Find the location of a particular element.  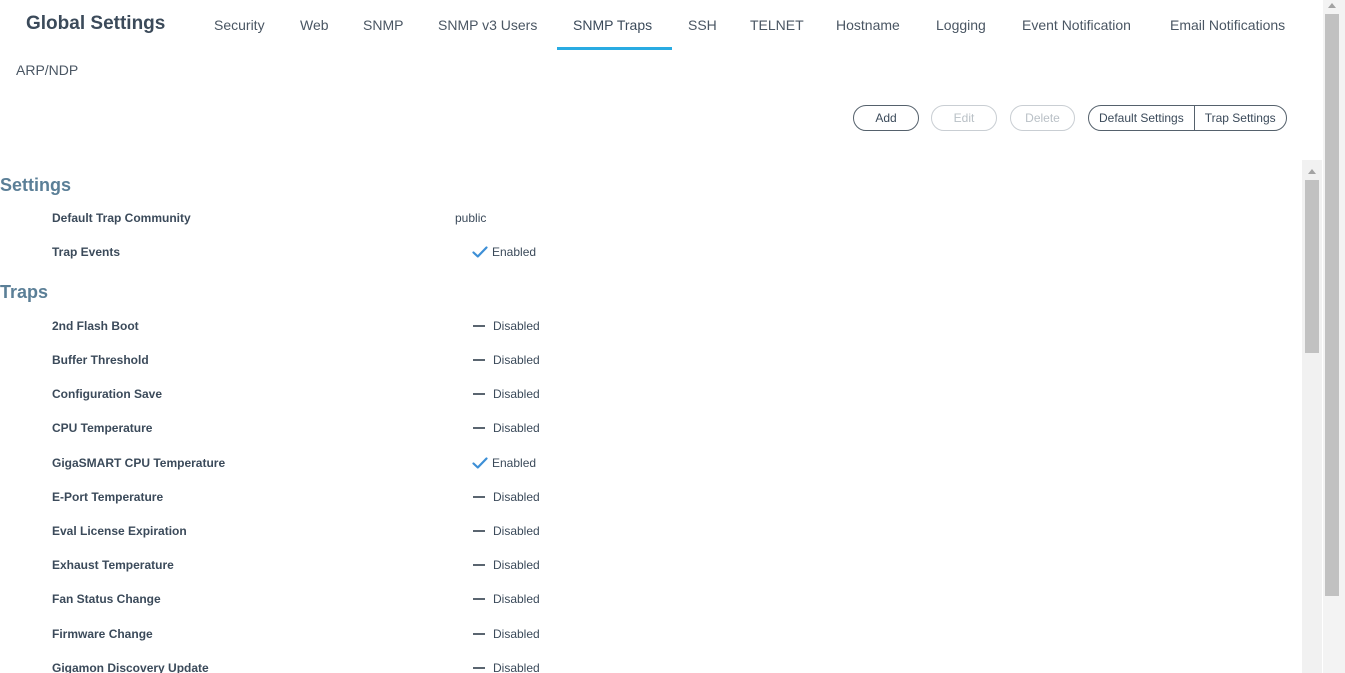

page-scrollbar-thumb is located at coordinates (1332, 305).